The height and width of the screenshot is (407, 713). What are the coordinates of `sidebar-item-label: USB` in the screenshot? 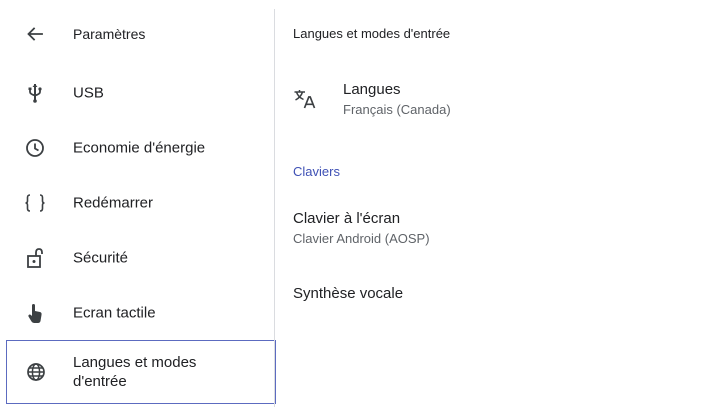 It's located at (88, 93).